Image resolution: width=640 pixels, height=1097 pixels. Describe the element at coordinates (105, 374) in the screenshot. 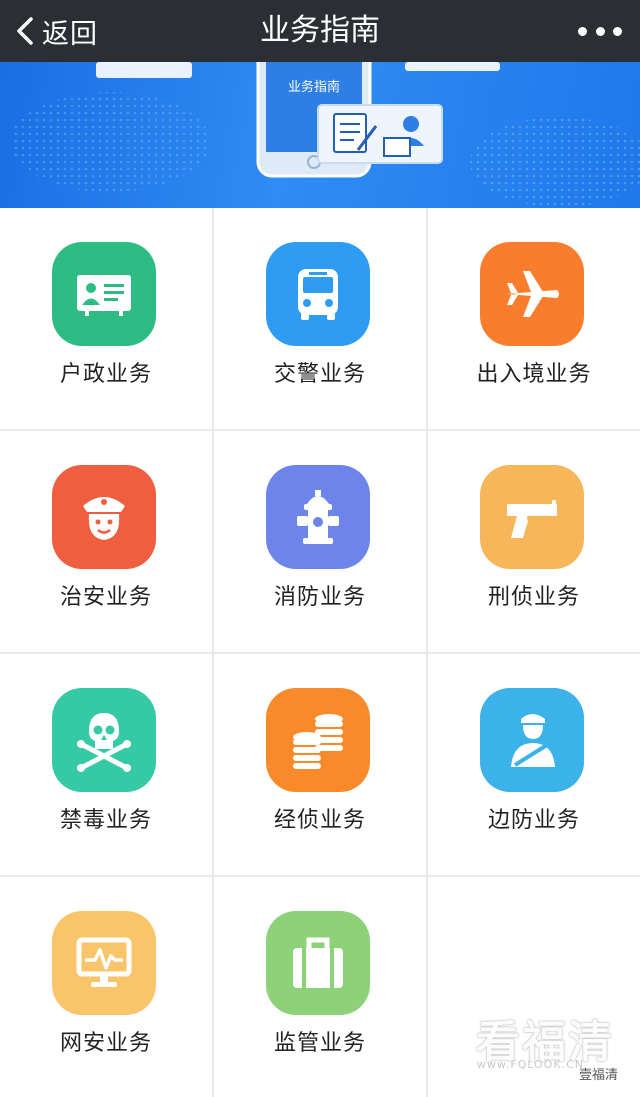

I see `service-label: 户政业务` at that location.